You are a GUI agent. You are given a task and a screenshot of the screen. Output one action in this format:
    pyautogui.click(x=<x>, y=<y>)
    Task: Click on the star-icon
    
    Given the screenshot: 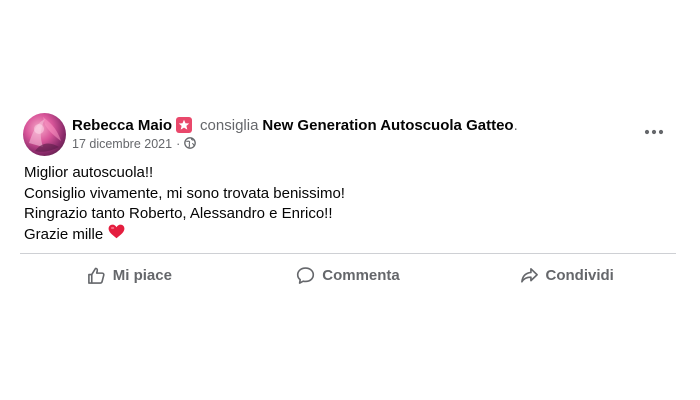 What is the action you would take?
    pyautogui.click(x=184, y=125)
    